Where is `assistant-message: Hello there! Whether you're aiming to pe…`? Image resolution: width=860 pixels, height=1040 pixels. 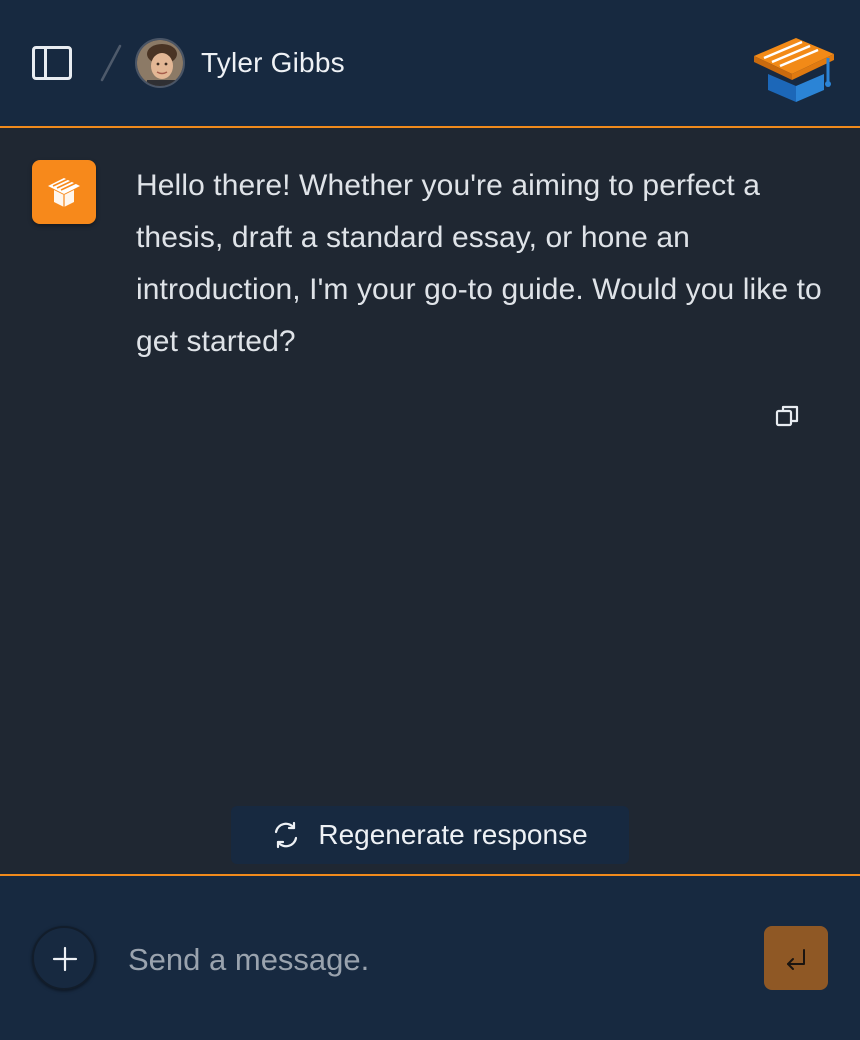 assistant-message: Hello there! Whether you're aiming to pe… is located at coordinates (479, 263).